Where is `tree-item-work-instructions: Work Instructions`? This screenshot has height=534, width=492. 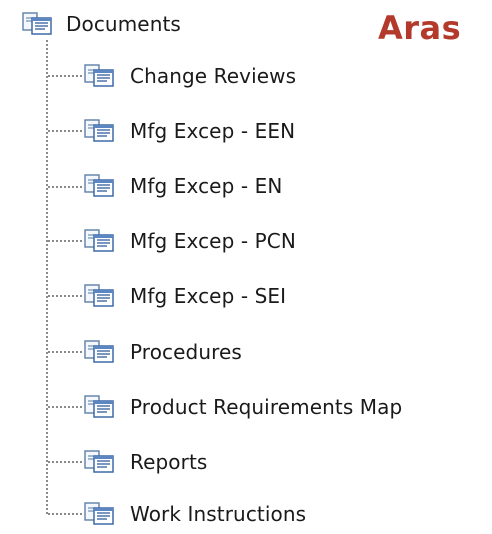
tree-item-work-instructions: Work Instructions is located at coordinates (194, 514).